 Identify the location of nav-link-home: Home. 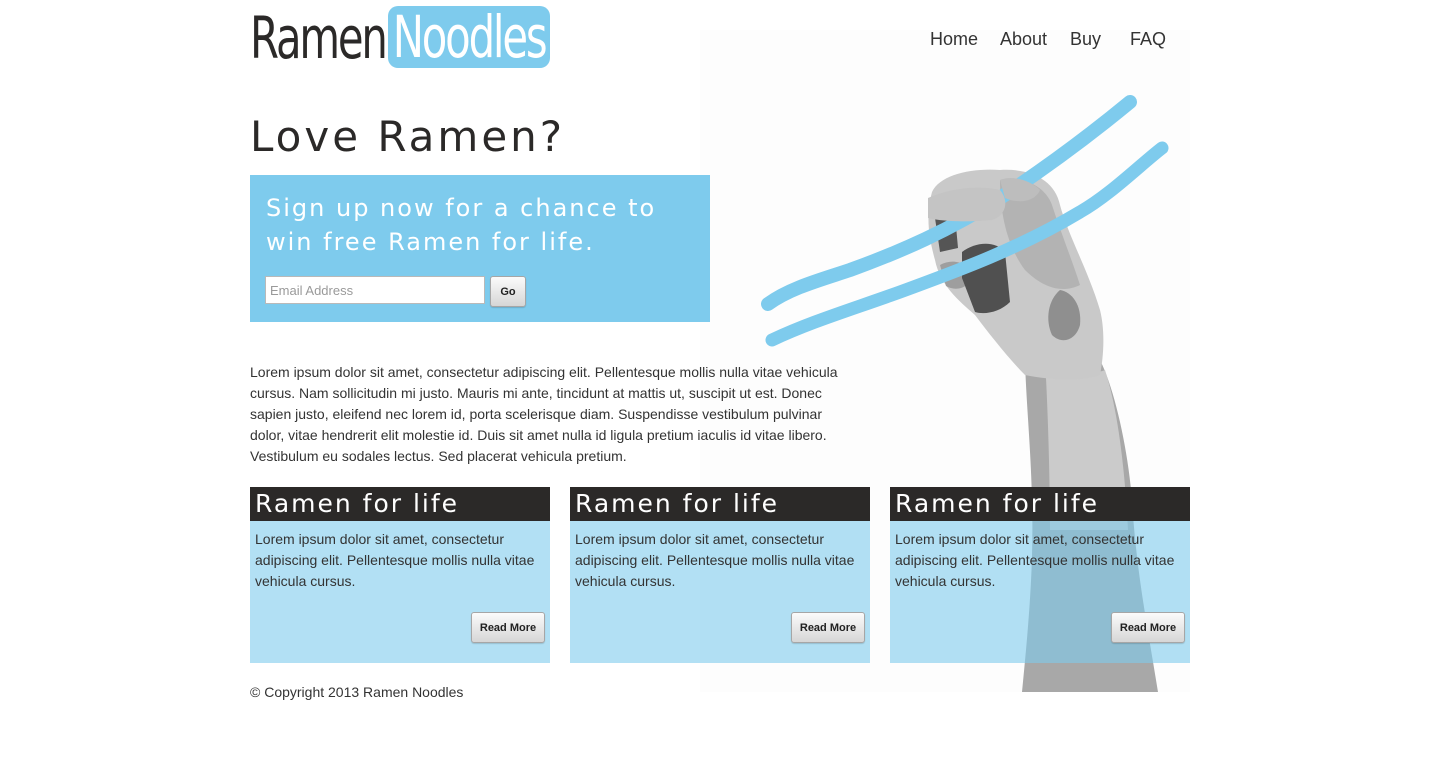
(954, 39).